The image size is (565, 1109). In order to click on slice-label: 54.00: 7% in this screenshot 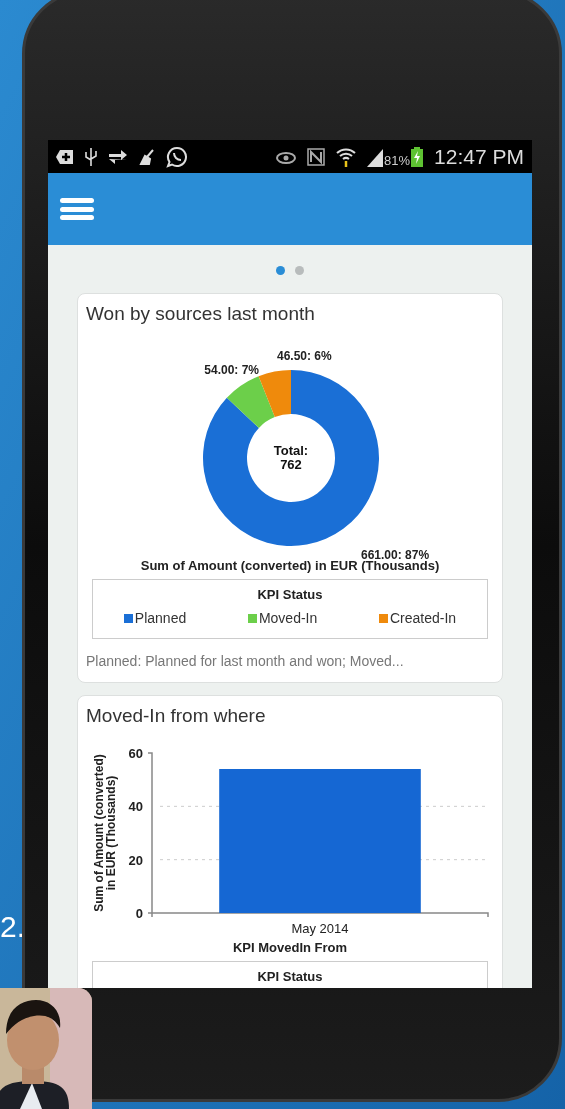, I will do `click(231, 369)`.